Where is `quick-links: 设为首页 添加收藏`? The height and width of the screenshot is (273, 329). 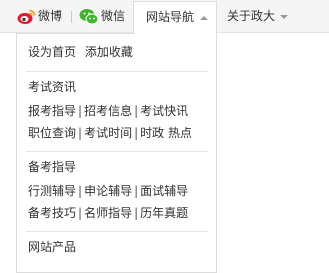
quick-links: 设为首页 添加收藏 is located at coordinates (80, 52).